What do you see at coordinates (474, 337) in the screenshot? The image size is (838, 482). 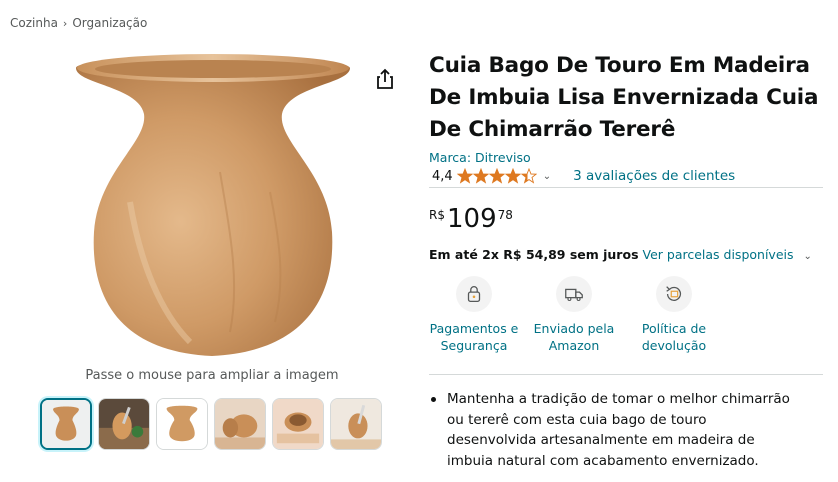 I see `feature-label: Pagamentos e Segurança` at bounding box center [474, 337].